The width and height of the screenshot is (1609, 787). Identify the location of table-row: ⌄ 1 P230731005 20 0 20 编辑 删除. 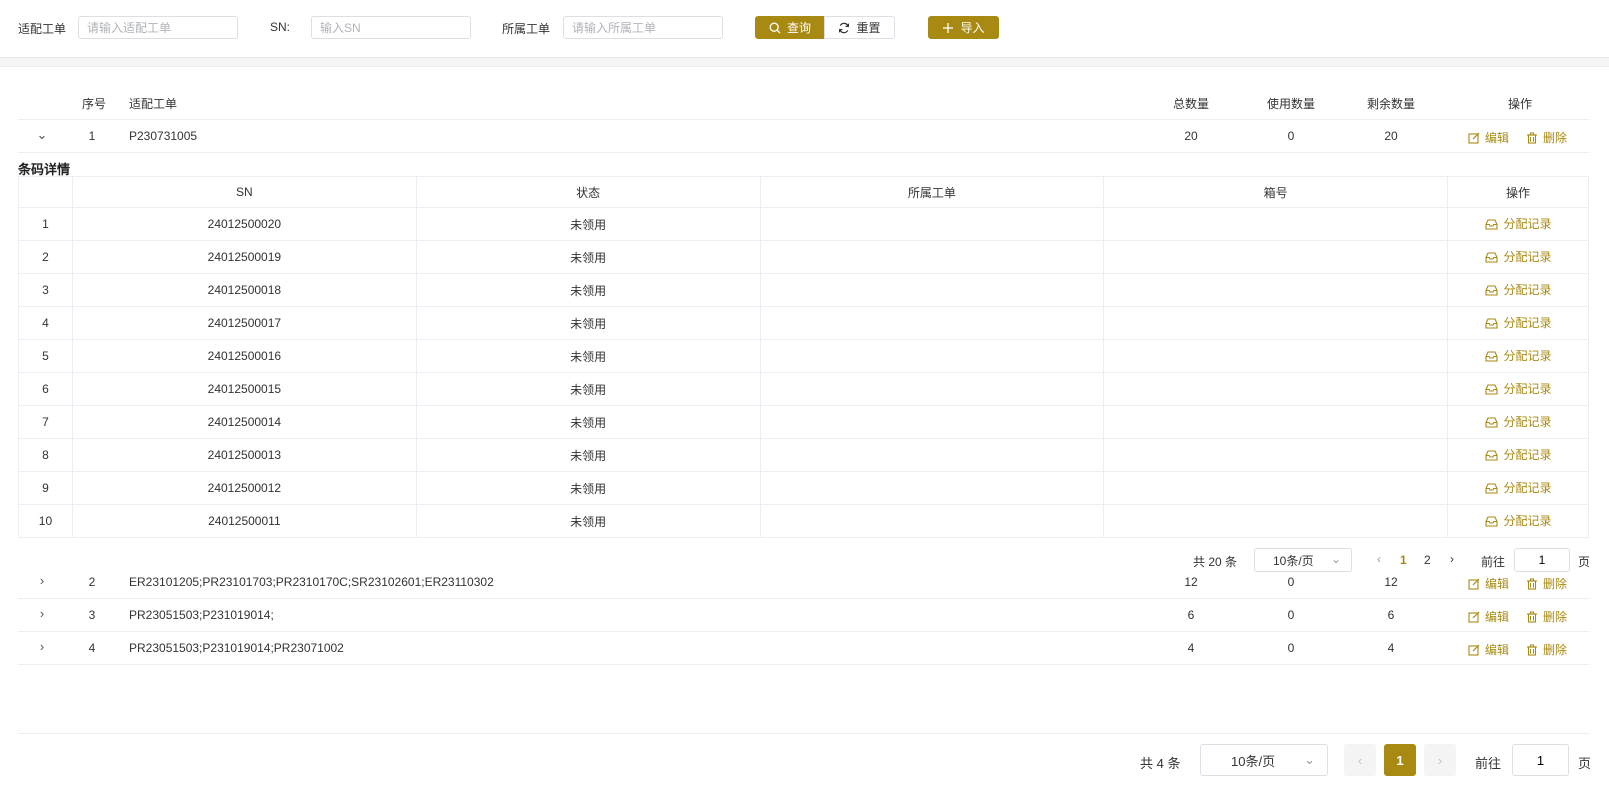
(803, 136).